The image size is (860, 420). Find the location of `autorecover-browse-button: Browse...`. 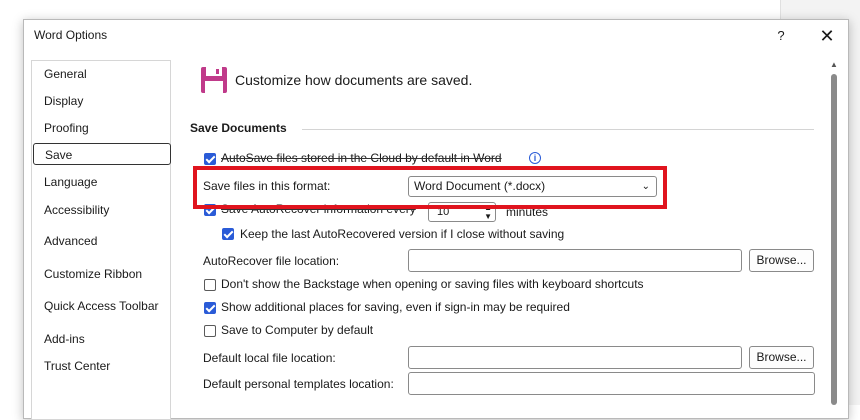

autorecover-browse-button: Browse... is located at coordinates (781, 260).